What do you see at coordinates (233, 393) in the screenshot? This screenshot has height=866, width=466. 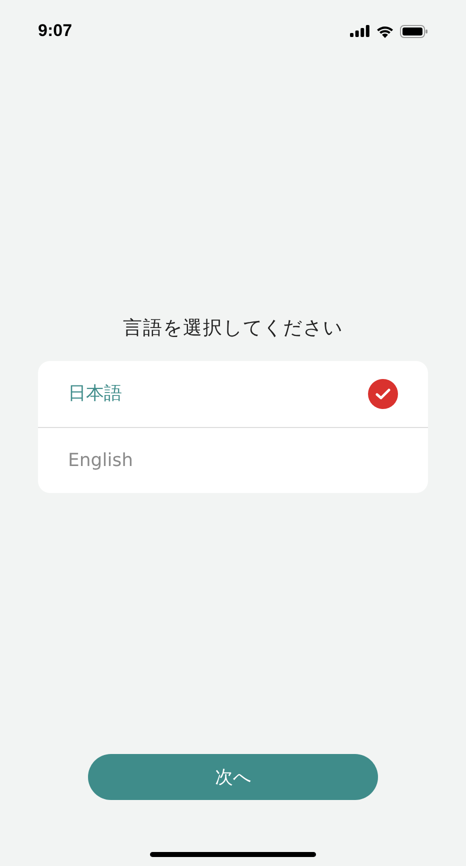 I see `language-option: 日本語` at bounding box center [233, 393].